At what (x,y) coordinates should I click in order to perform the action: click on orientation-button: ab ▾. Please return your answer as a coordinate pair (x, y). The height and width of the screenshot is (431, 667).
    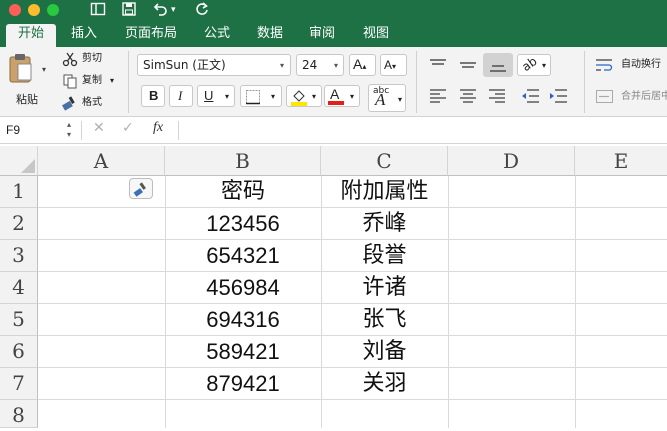
    Looking at the image, I should click on (534, 65).